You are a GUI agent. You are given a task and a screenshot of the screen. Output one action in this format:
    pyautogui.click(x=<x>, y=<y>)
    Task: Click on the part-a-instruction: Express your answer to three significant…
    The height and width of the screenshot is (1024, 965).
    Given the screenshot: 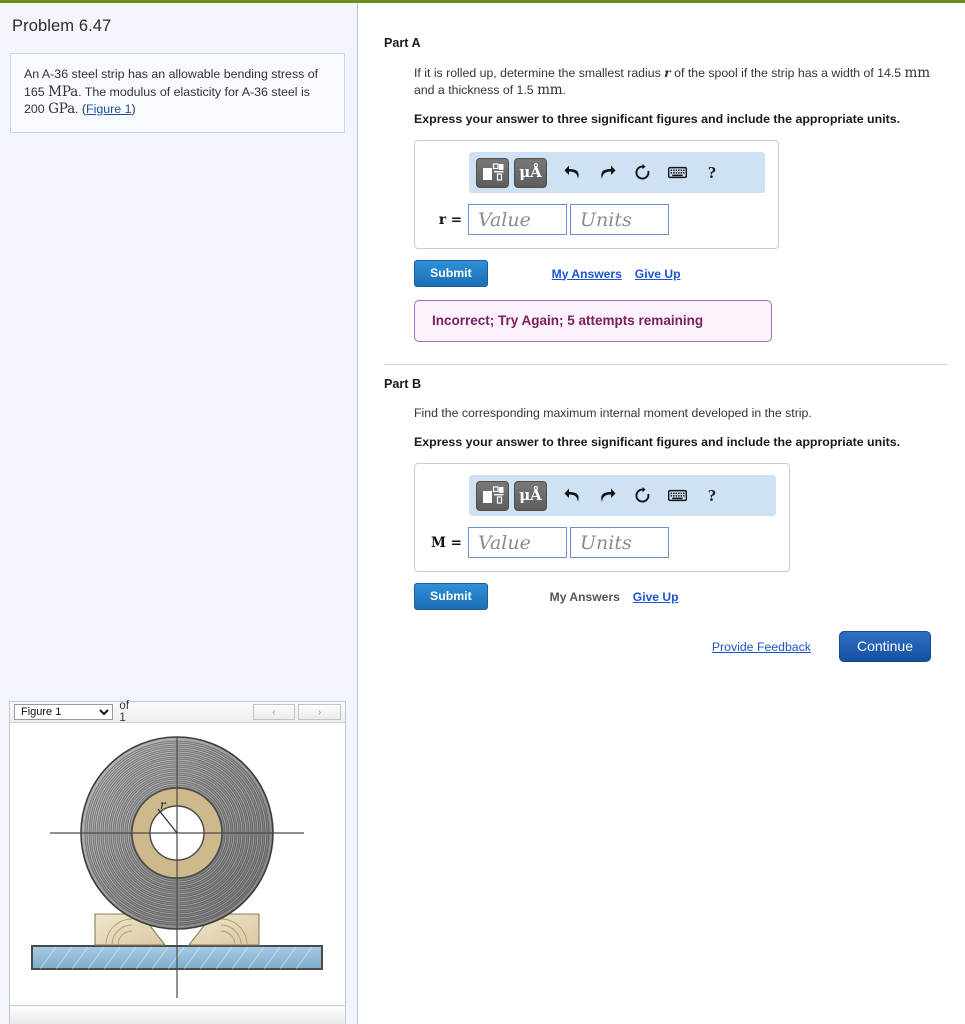 What is the action you would take?
    pyautogui.click(x=657, y=119)
    